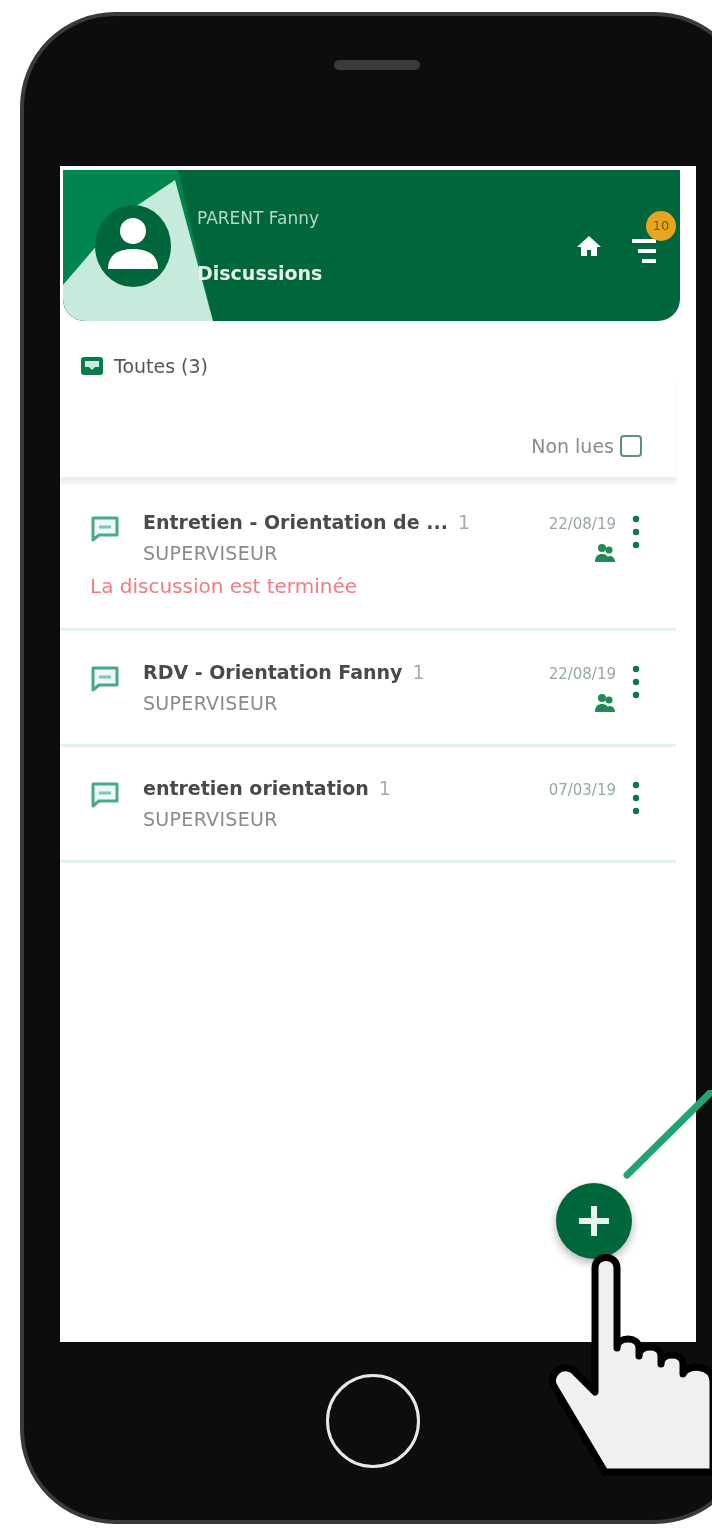 The image size is (712, 1537). I want to click on plus-icon, so click(594, 1221).